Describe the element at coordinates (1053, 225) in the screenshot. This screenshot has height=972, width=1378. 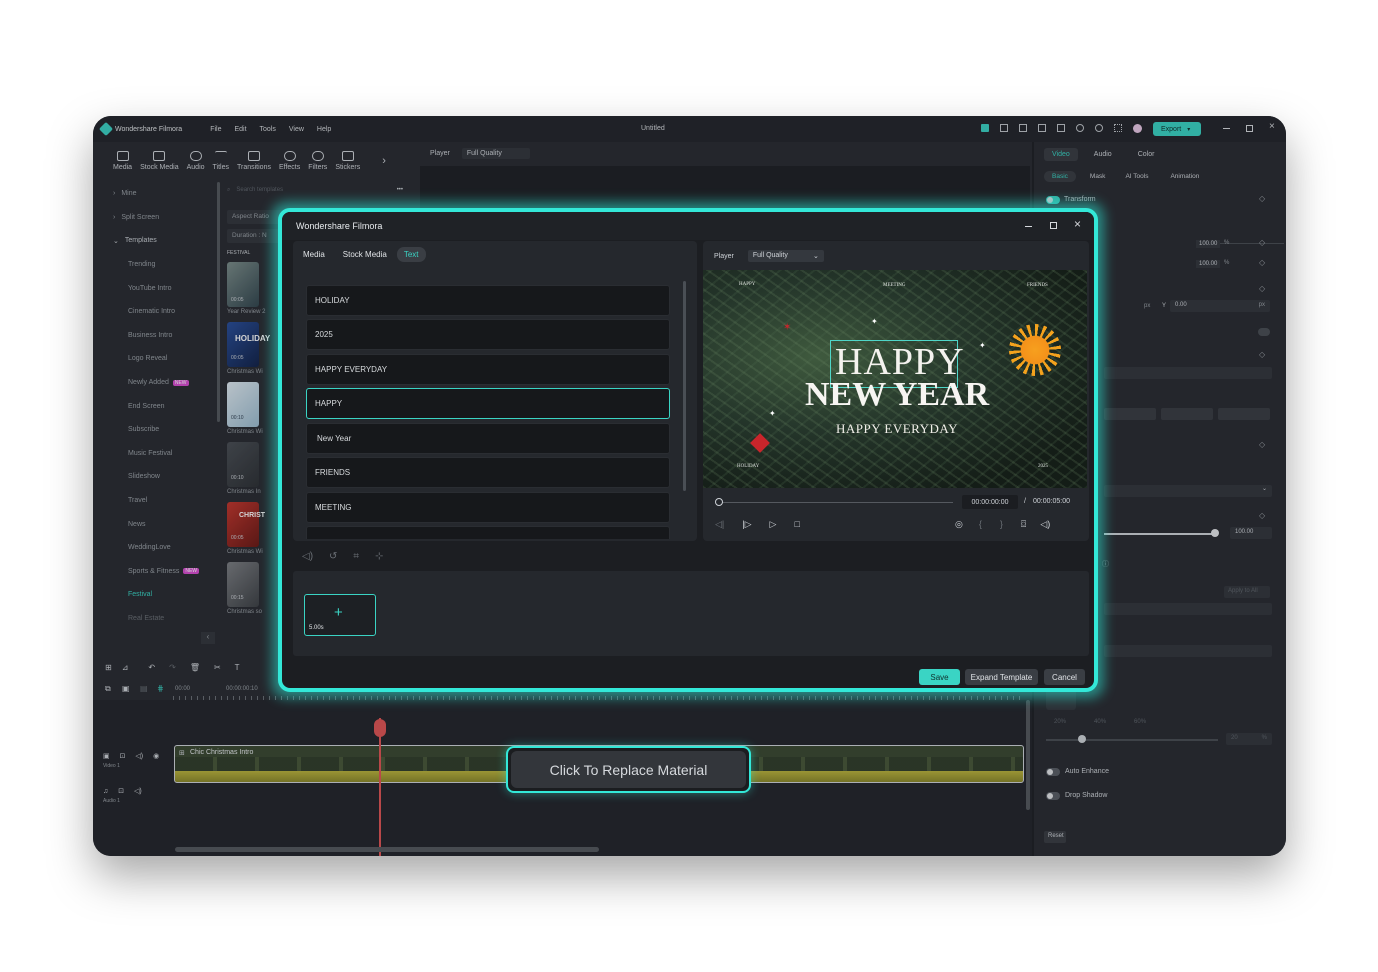
I see `maximize-icon` at that location.